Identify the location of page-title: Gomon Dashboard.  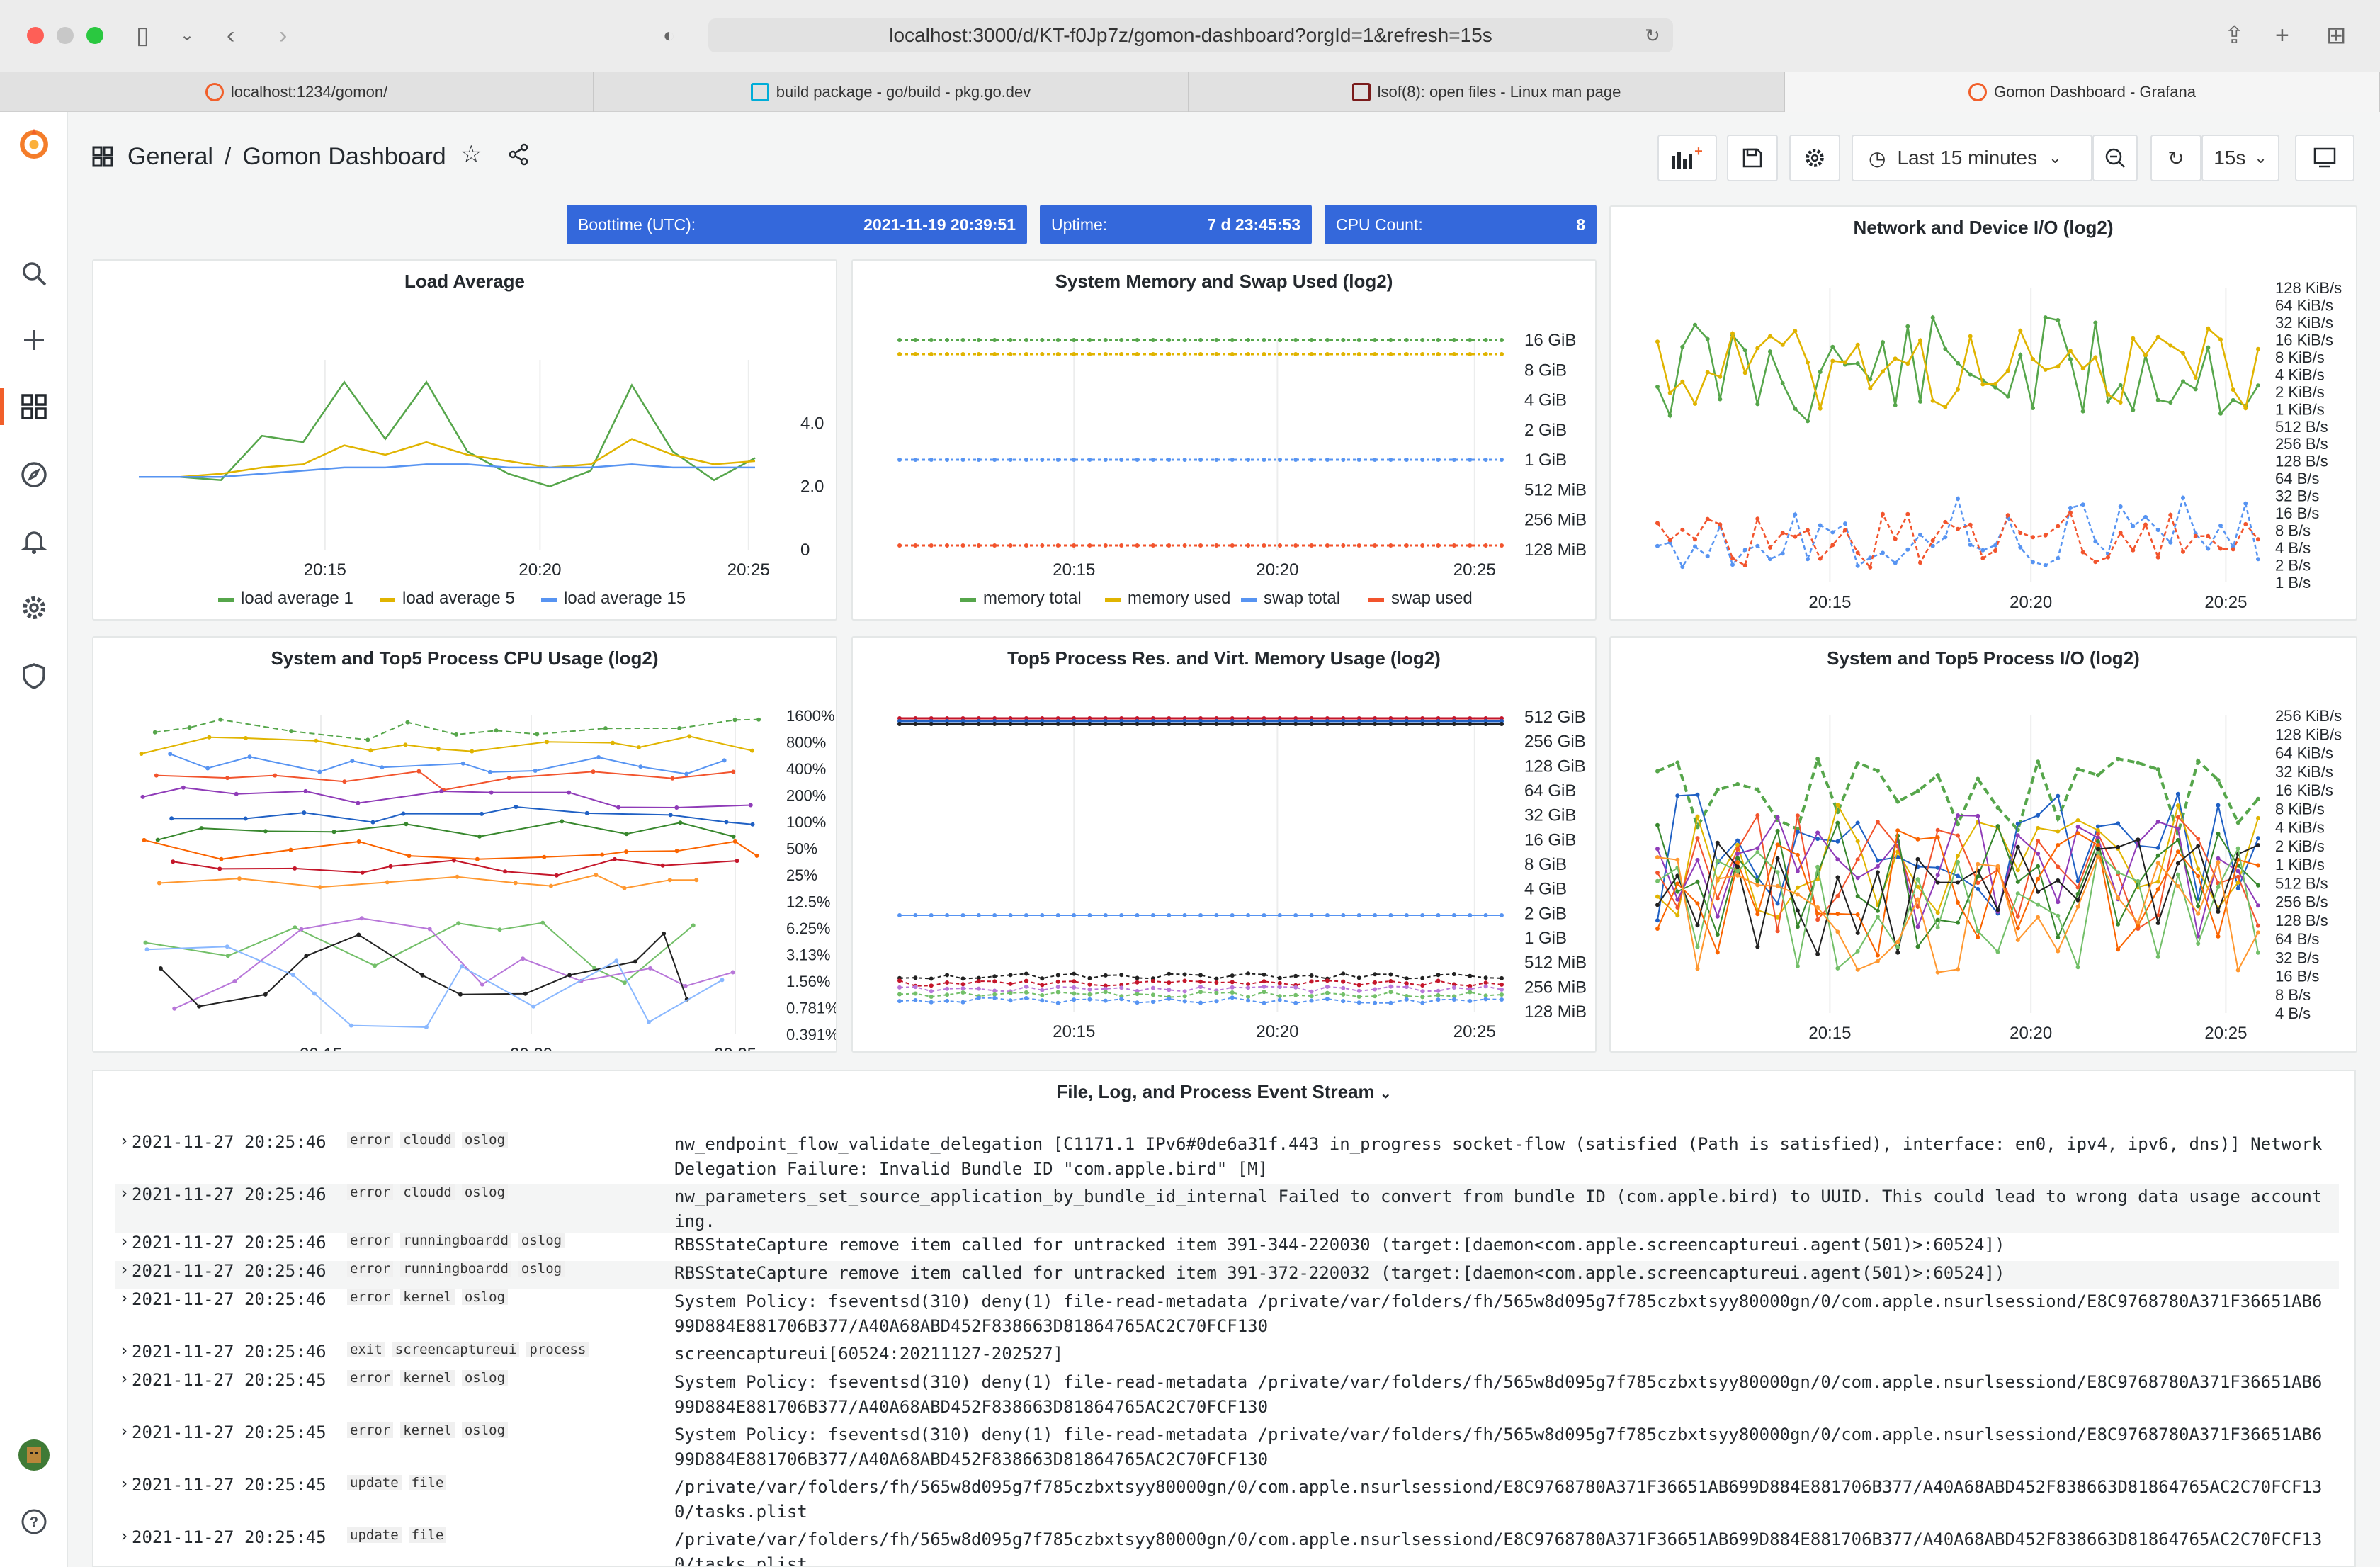
(344, 157).